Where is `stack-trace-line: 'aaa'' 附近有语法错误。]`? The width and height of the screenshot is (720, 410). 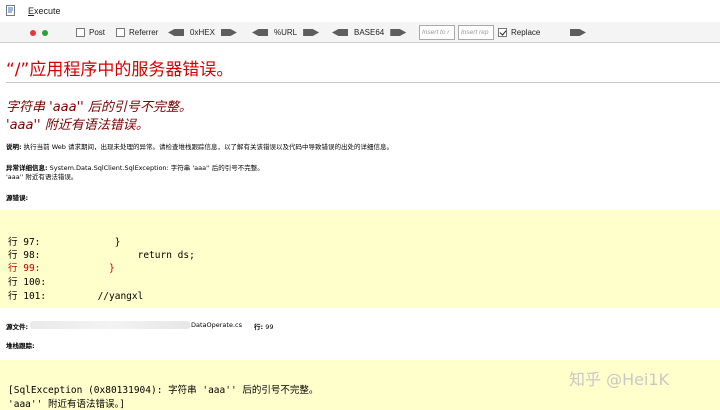 stack-trace-line: 'aaa'' 附近有语法错误。] is located at coordinates (67, 404).